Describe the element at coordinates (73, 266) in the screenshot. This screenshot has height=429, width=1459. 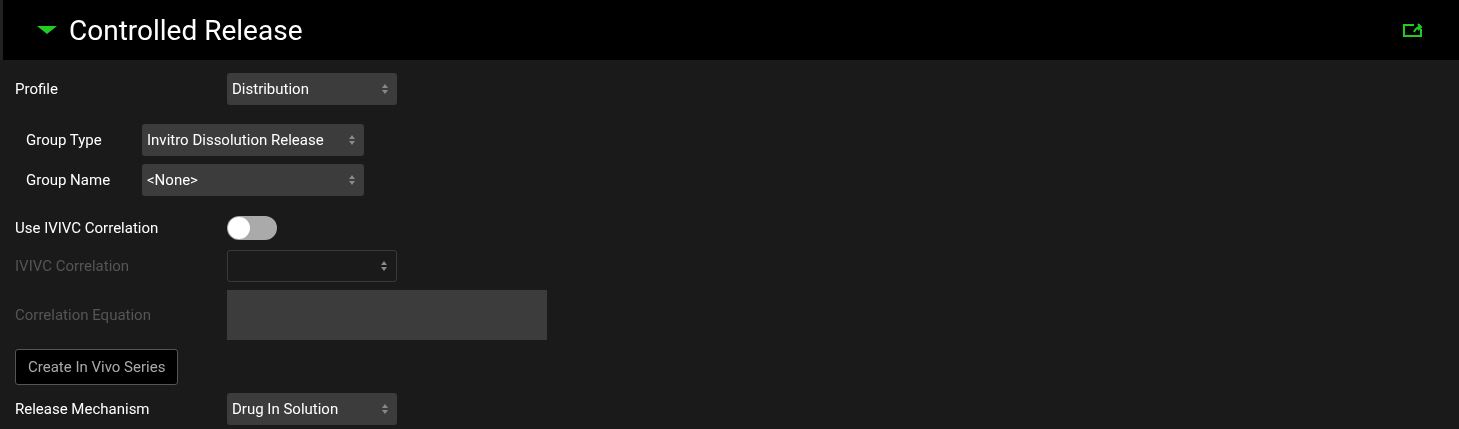
I see `field-label: IVIVC Correlation` at that location.